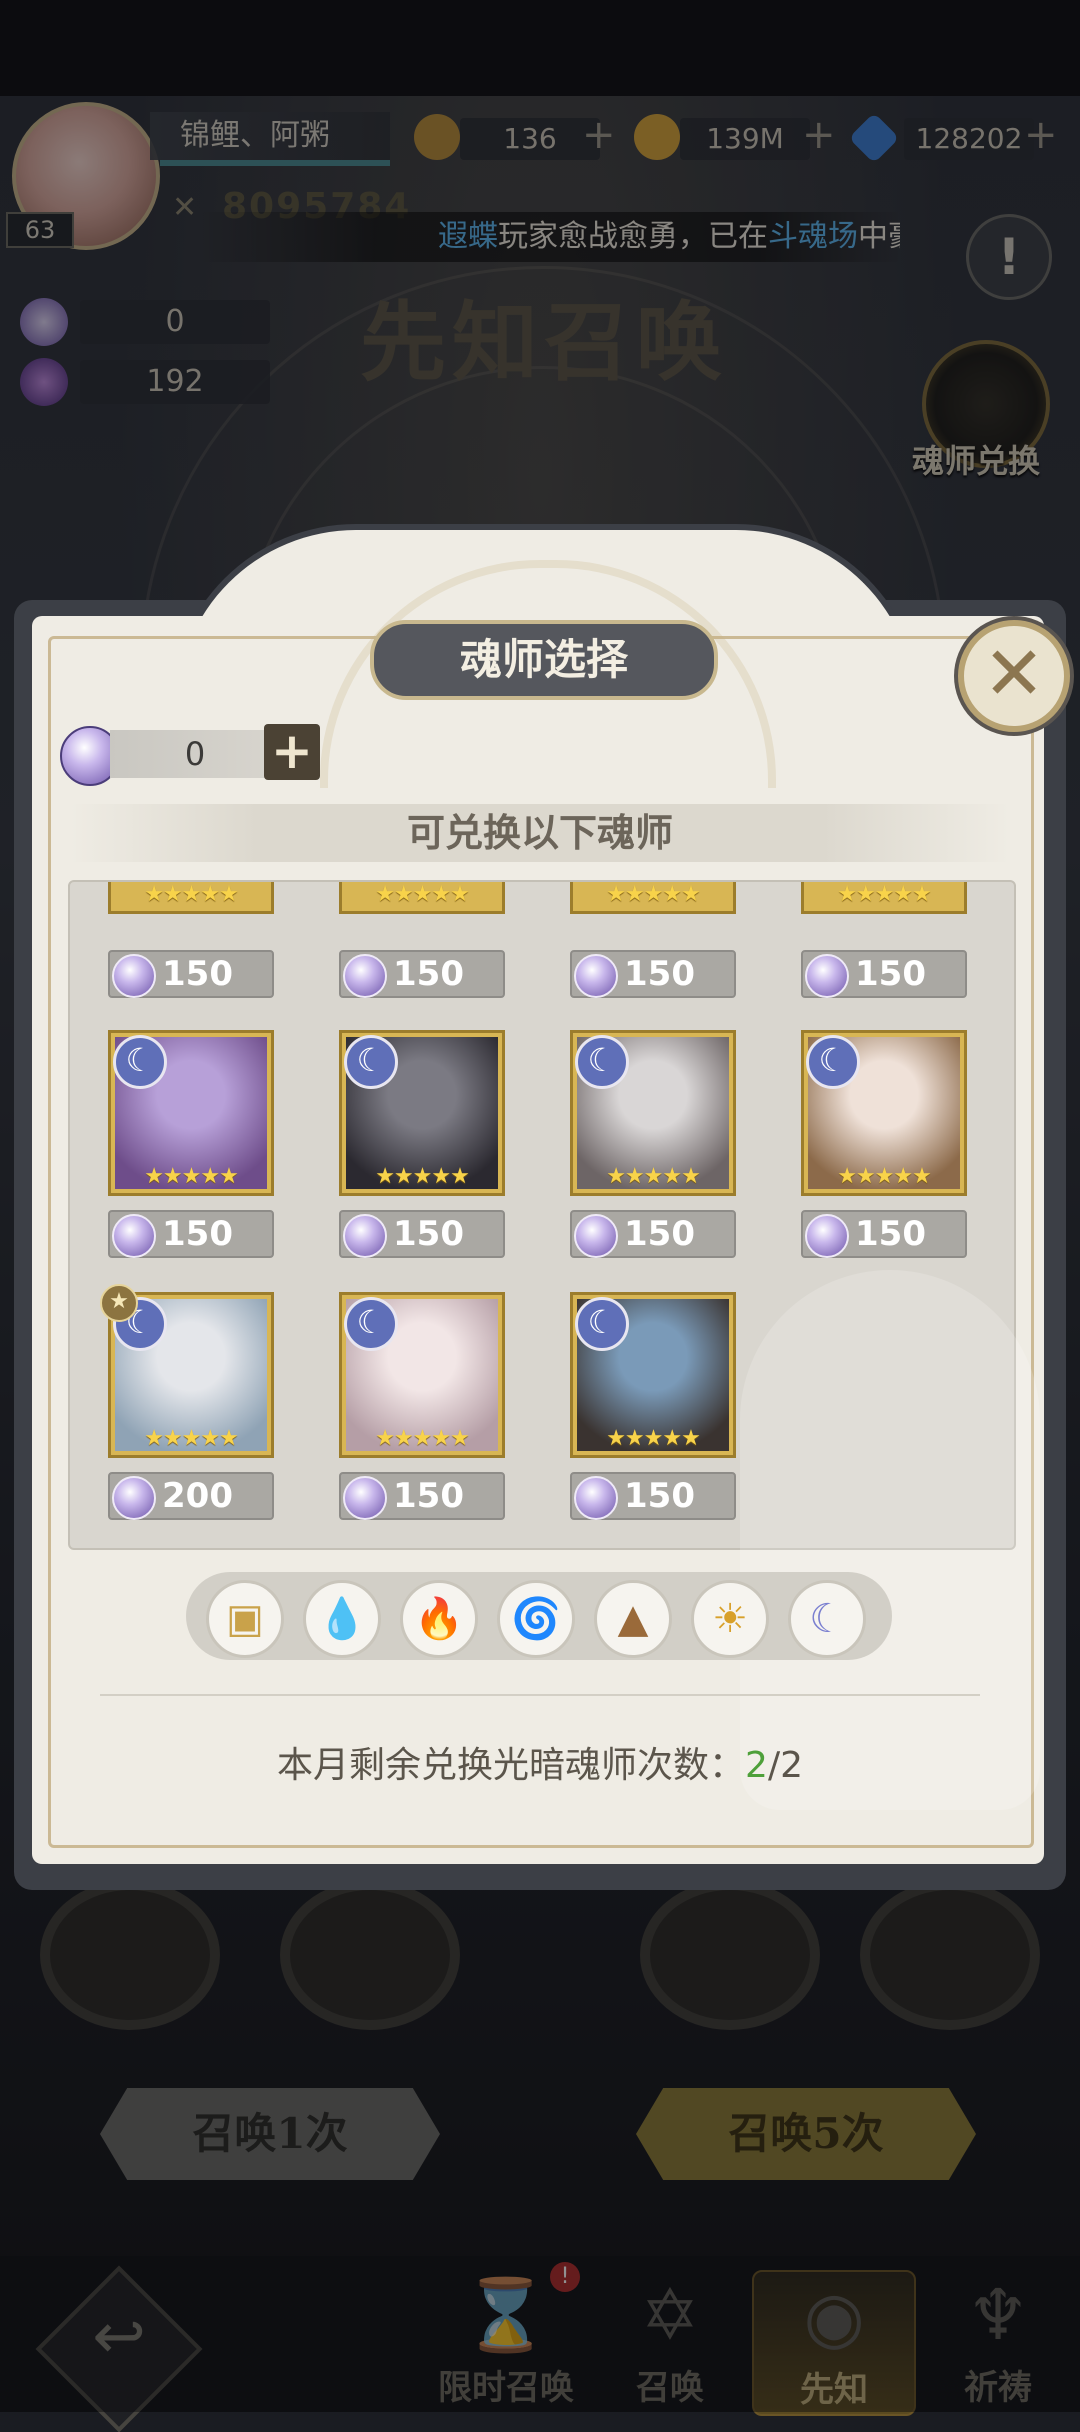 This screenshot has width=1080, height=2432. What do you see at coordinates (195, 754) in the screenshot?
I see `currency-count: 0` at bounding box center [195, 754].